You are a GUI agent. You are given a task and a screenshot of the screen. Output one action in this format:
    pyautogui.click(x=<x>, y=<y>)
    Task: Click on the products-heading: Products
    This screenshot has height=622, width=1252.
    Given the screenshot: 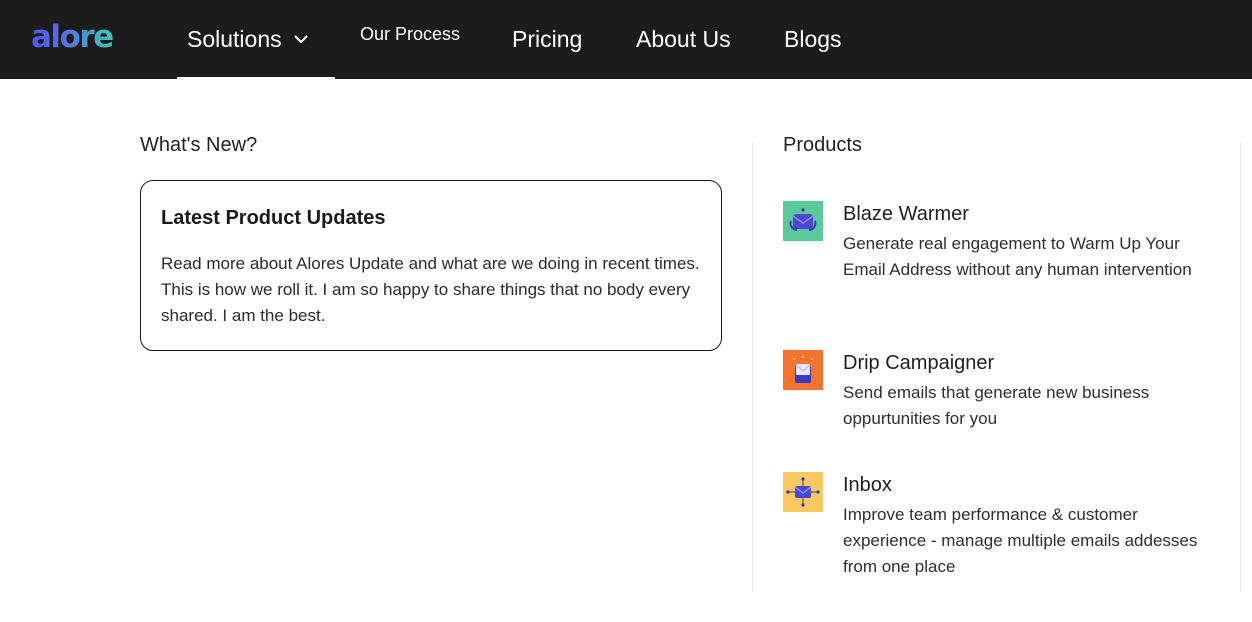 What is the action you would take?
    pyautogui.click(x=822, y=145)
    